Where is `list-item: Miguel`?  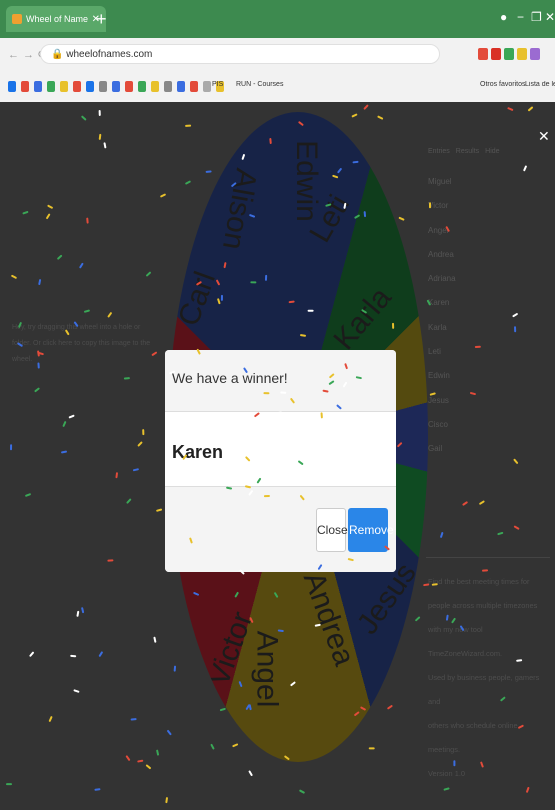 list-item: Miguel is located at coordinates (440, 181).